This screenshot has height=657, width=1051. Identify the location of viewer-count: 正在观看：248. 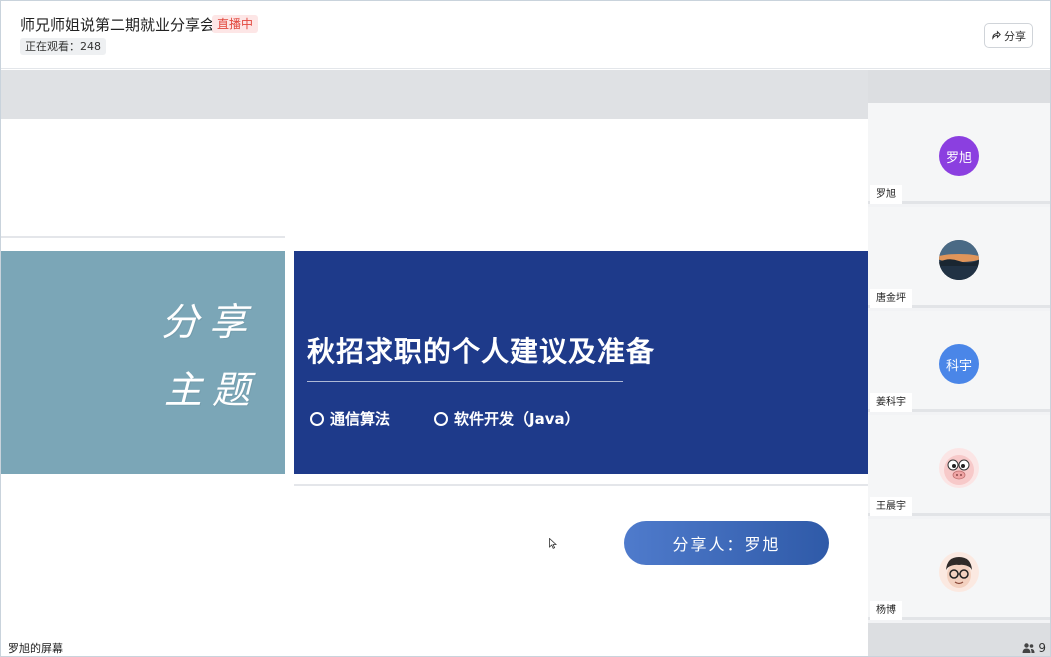
(63, 46).